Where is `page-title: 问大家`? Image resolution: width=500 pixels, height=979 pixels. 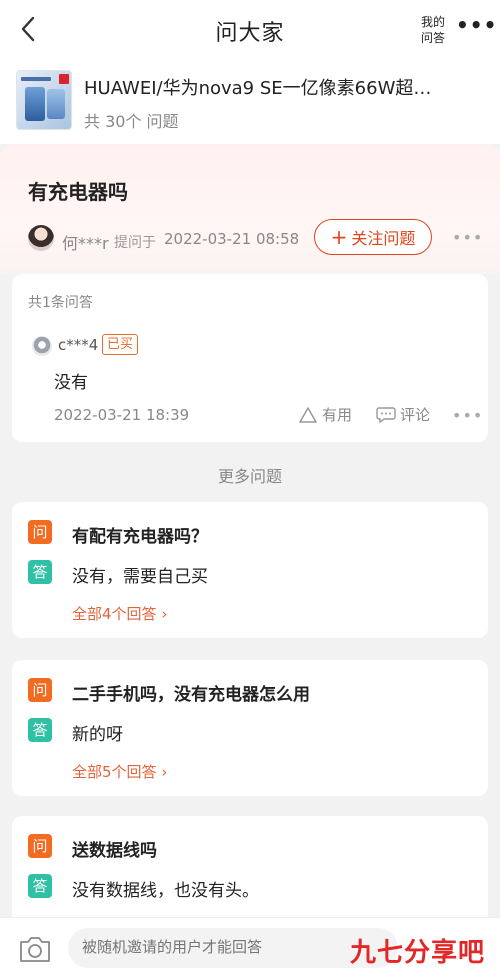
page-title: 问大家 is located at coordinates (250, 33).